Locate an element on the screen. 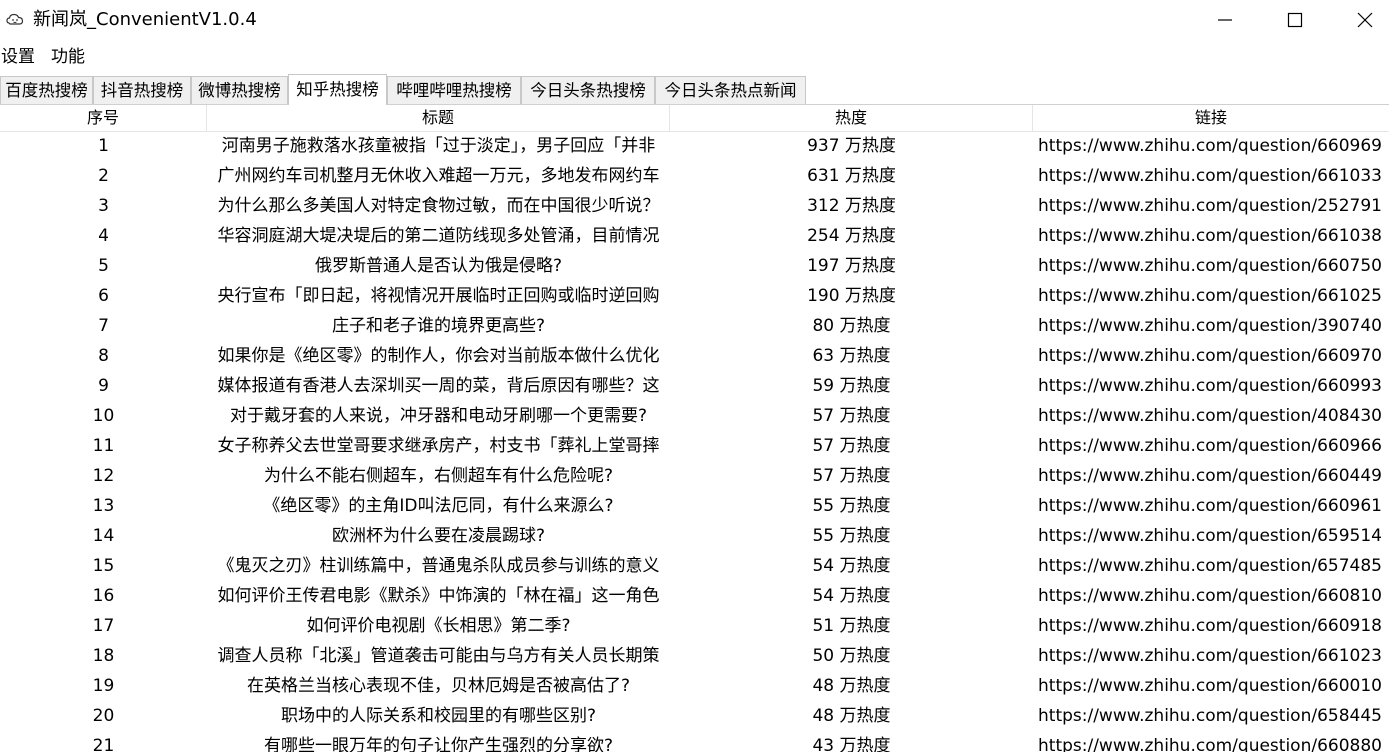 This screenshot has width=1389, height=752. cell-title: 欧洲杯为什么要在凌晨踢球? is located at coordinates (438, 536).